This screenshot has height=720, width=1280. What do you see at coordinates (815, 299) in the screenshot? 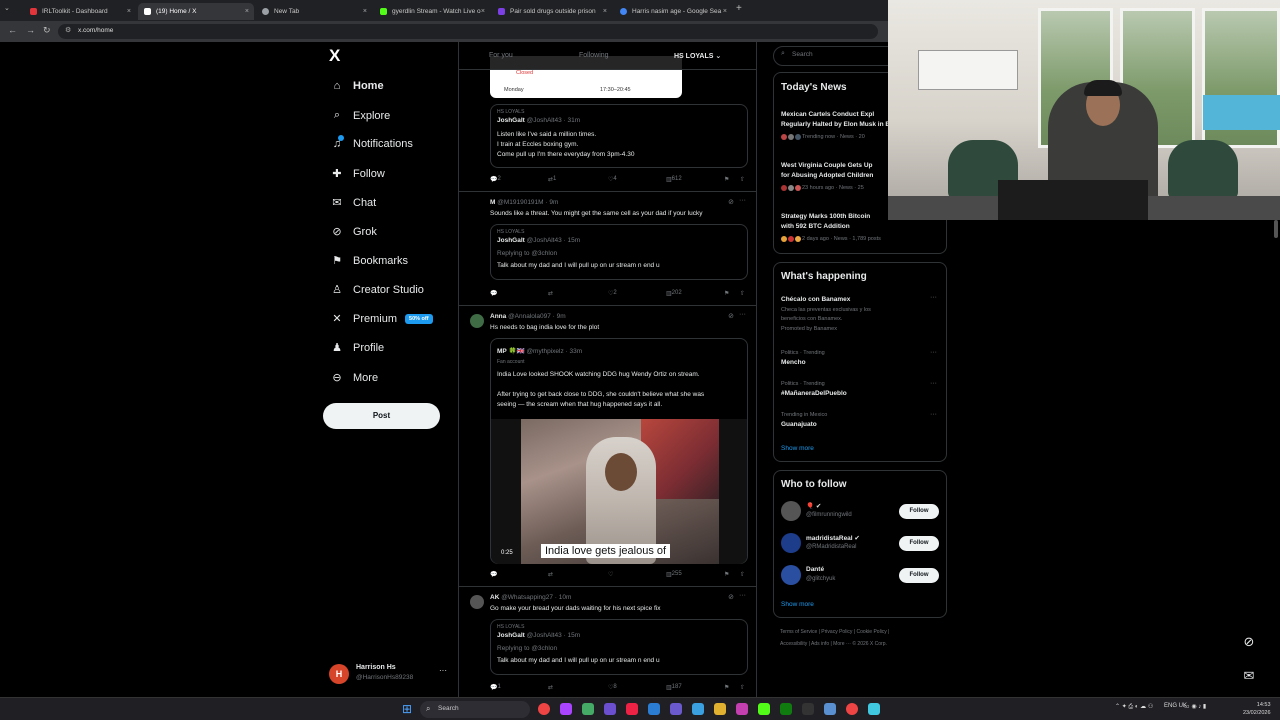
I see `promo-title: Chécalo con Banamex` at bounding box center [815, 299].